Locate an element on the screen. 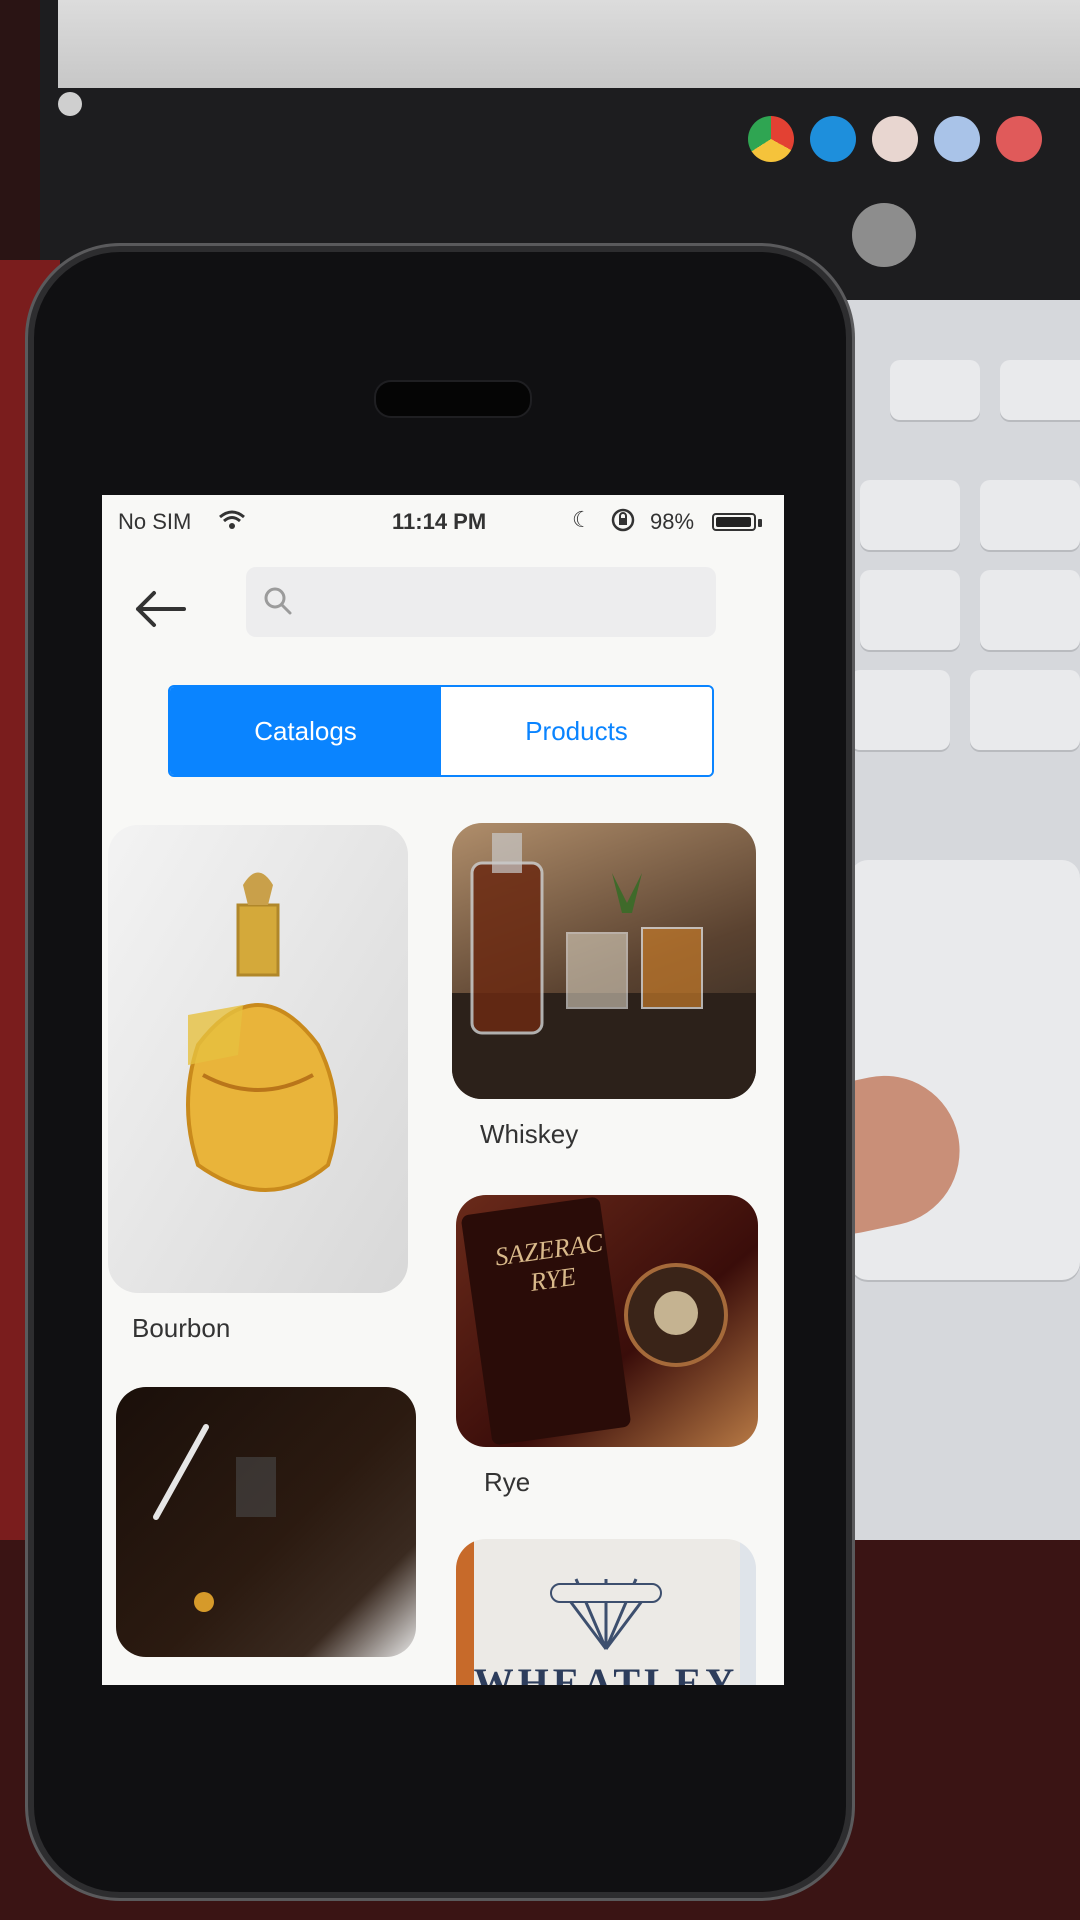 The width and height of the screenshot is (1080, 1920). earpiece is located at coordinates (453, 399).